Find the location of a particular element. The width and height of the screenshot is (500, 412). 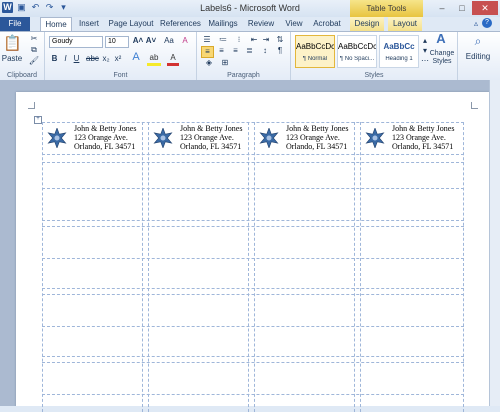

cut-icon: ✂ is located at coordinates (34, 39).